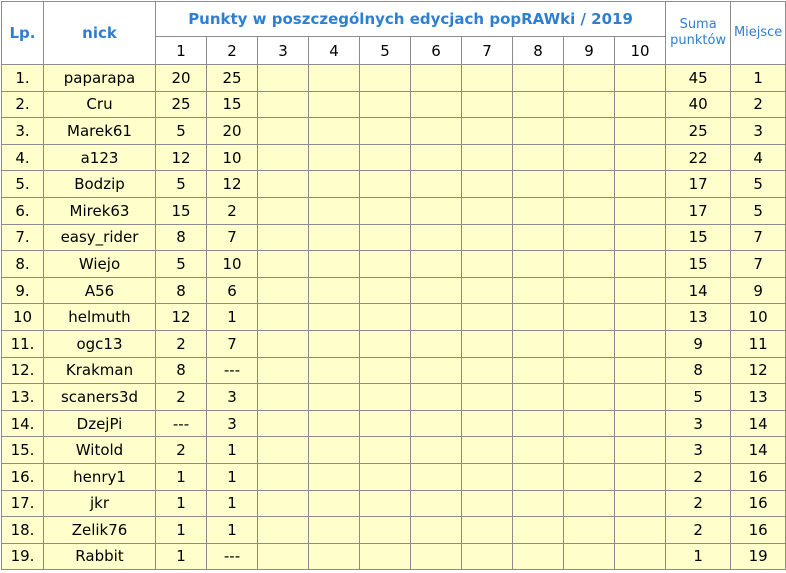 Image resolution: width=786 pixels, height=573 pixels. Describe the element at coordinates (181, 104) in the screenshot. I see `edition-1-cell: 25` at that location.